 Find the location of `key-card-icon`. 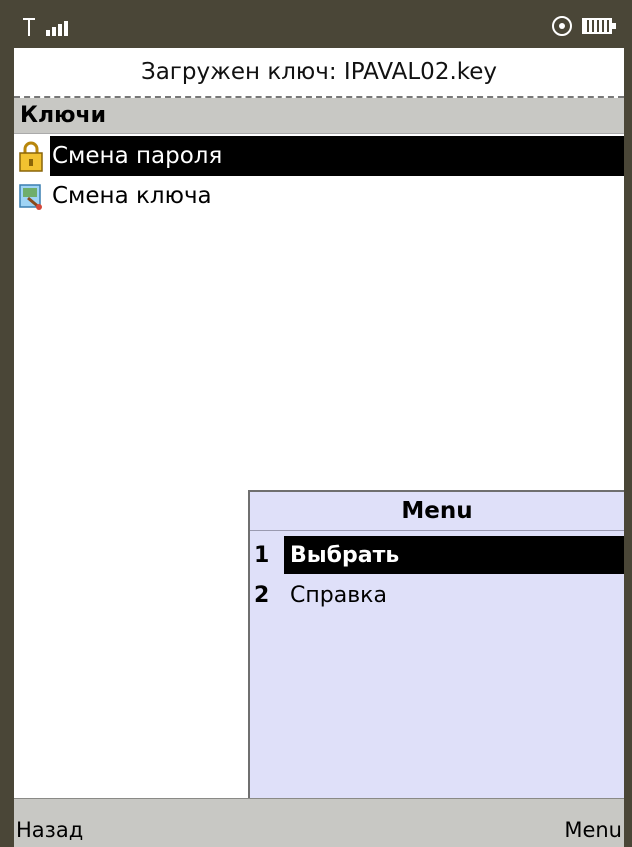

key-card-icon is located at coordinates (30, 197).